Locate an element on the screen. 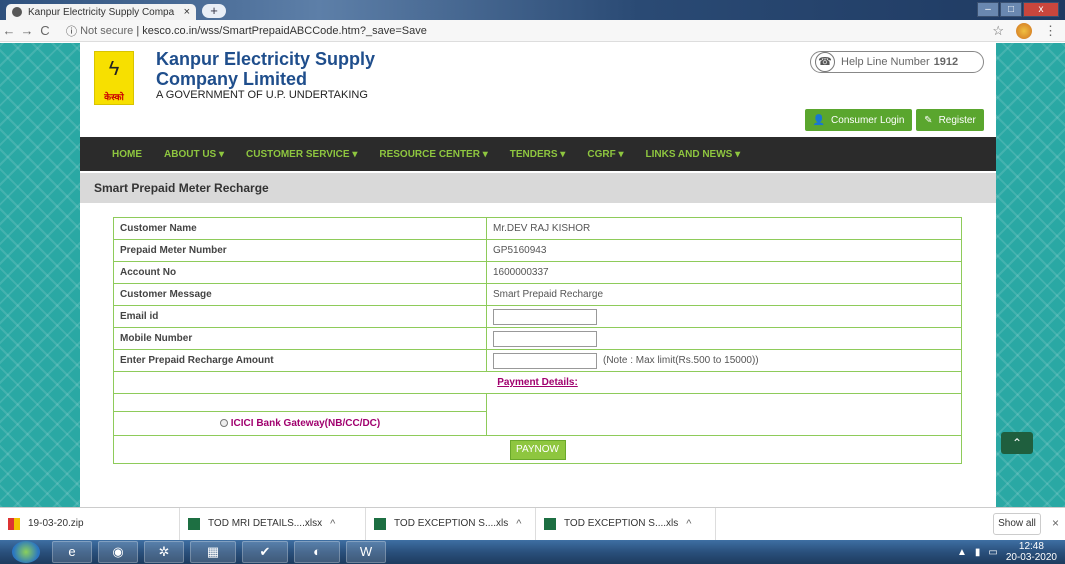  show-all-button: Show all is located at coordinates (1017, 524).